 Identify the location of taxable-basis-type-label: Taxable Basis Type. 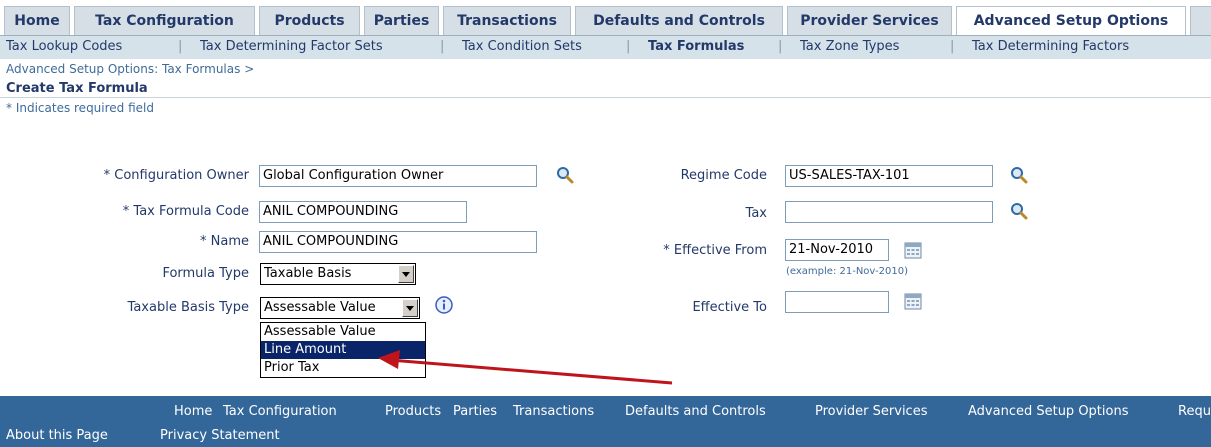
(188, 307).